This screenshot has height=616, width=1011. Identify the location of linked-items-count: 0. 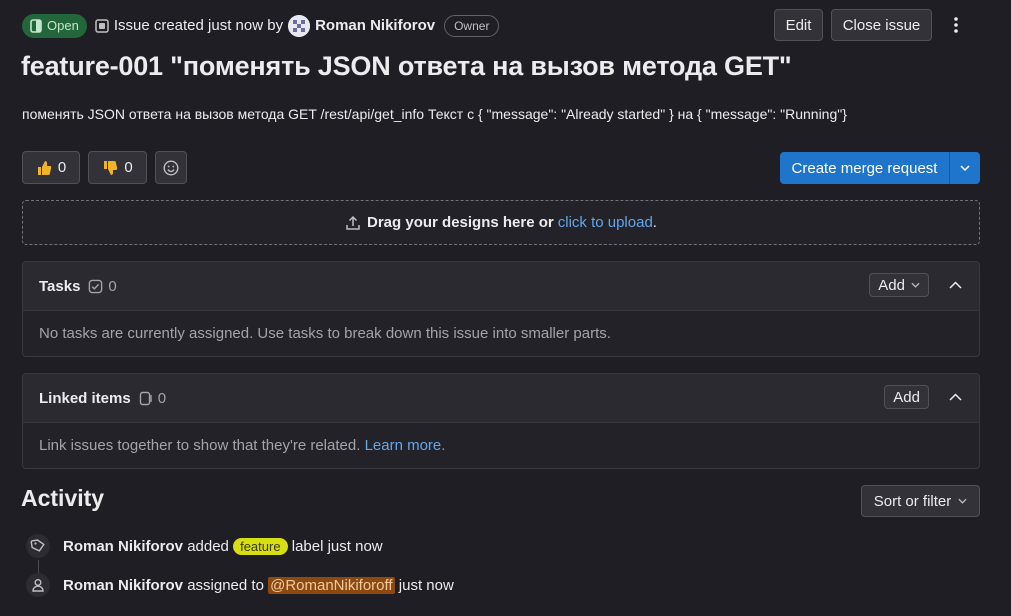
(152, 398).